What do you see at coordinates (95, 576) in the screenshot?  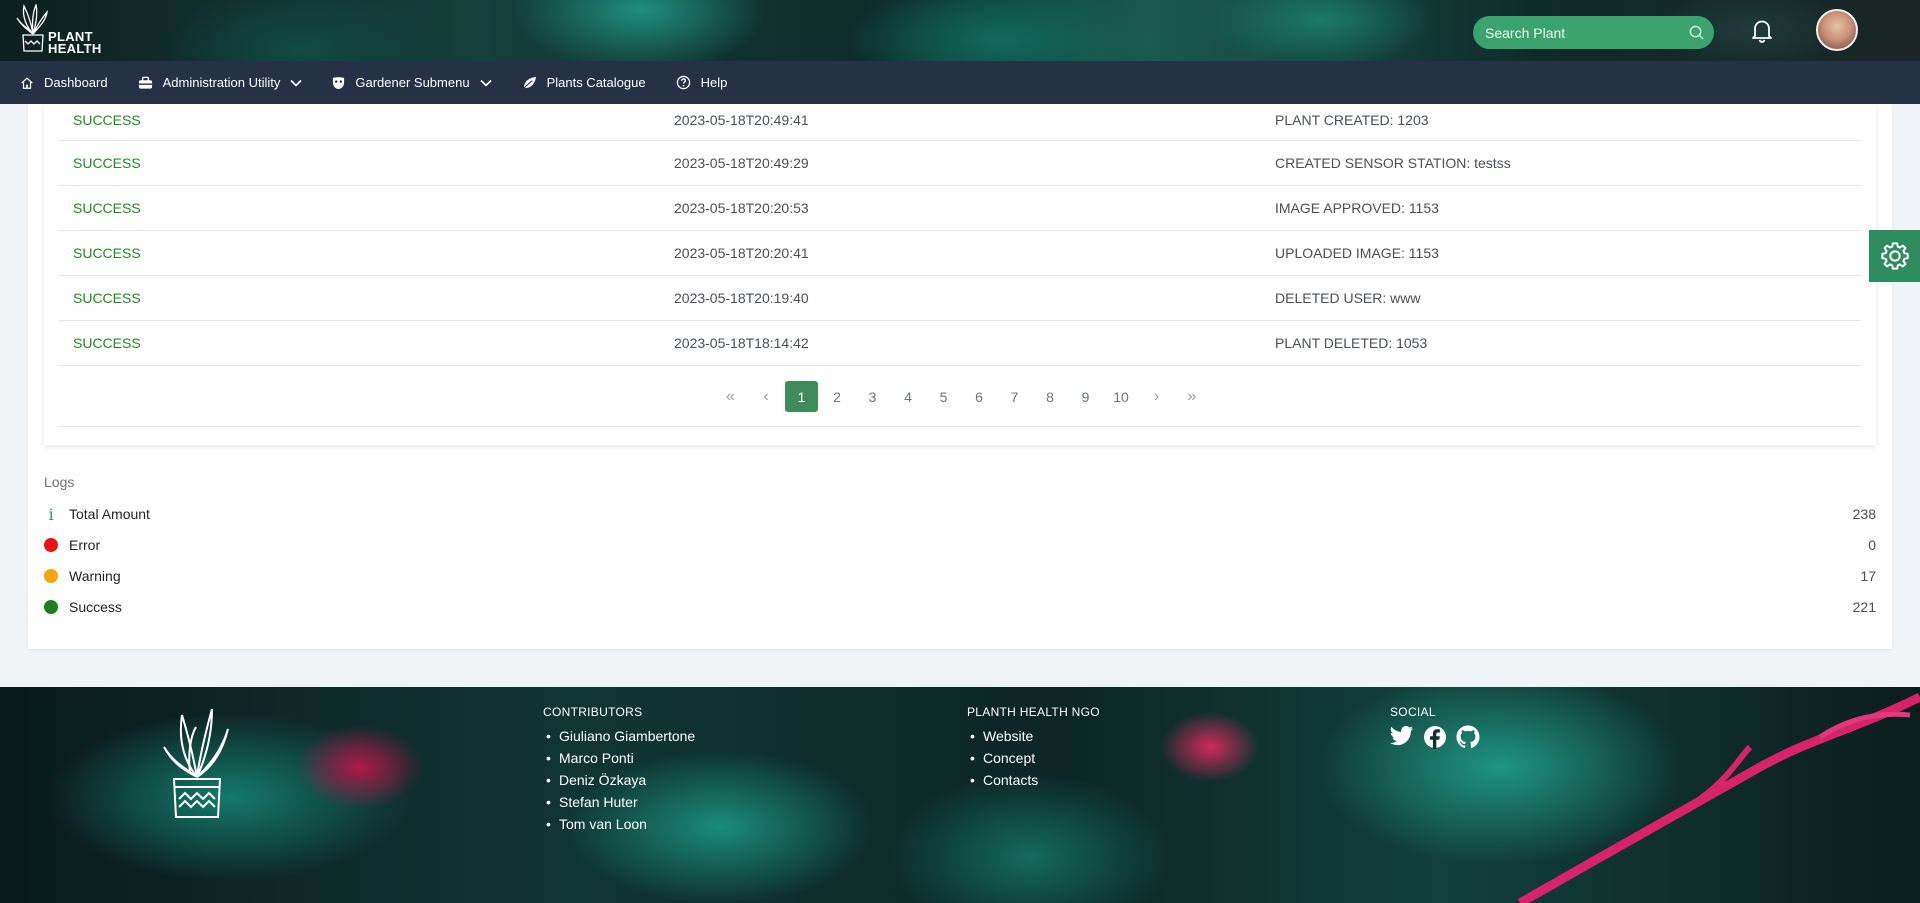 I see `log-label: Warning` at bounding box center [95, 576].